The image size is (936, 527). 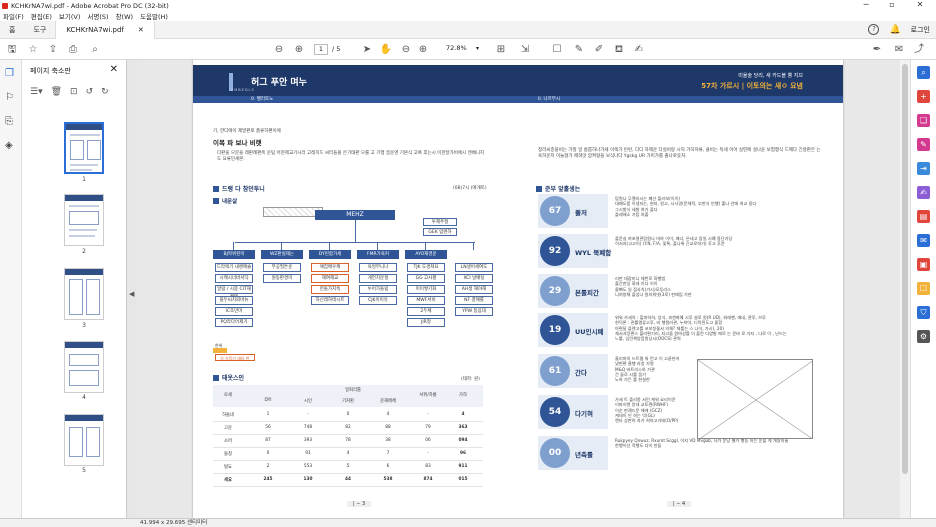 What do you see at coordinates (920, 30) in the screenshot?
I see `login-button: 로그인` at bounding box center [920, 30].